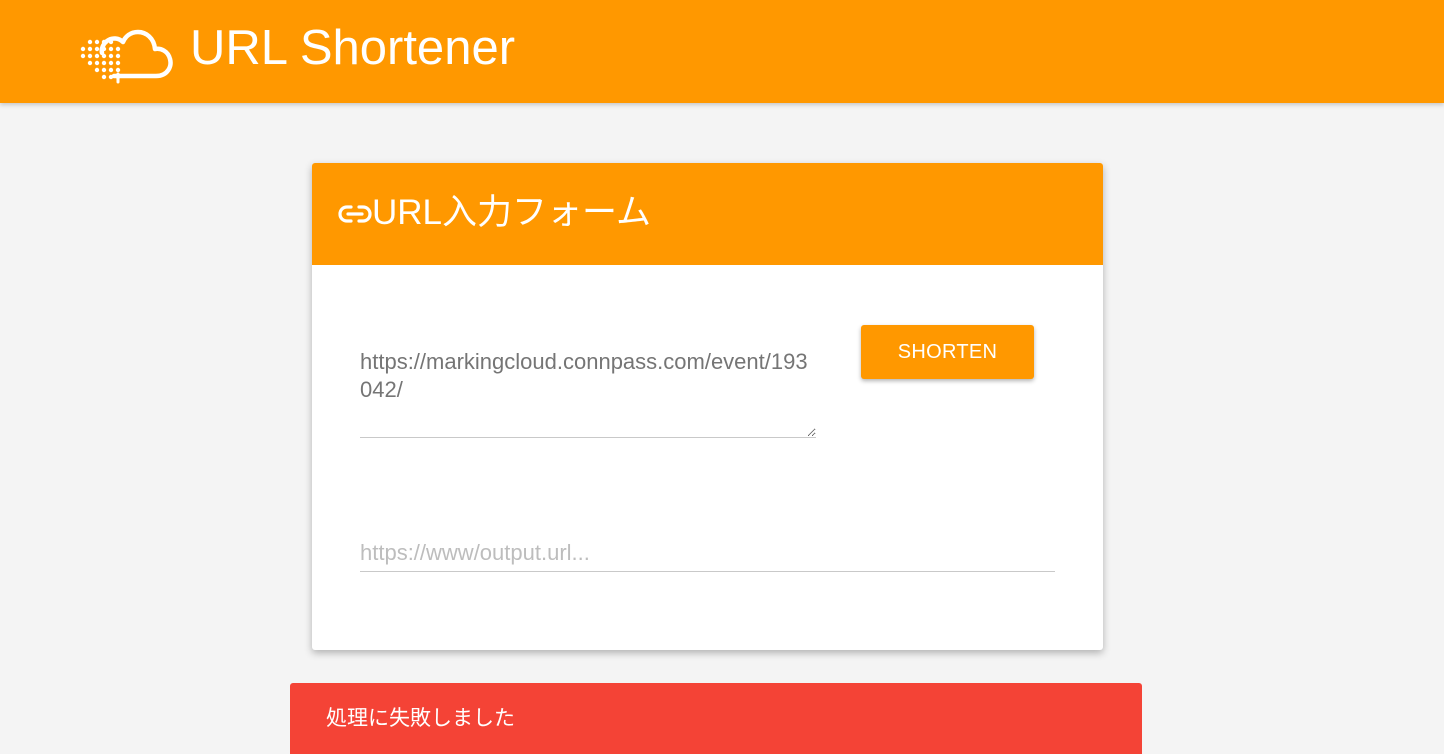  What do you see at coordinates (722, 51) in the screenshot?
I see `app-bar: URL Shortener` at bounding box center [722, 51].